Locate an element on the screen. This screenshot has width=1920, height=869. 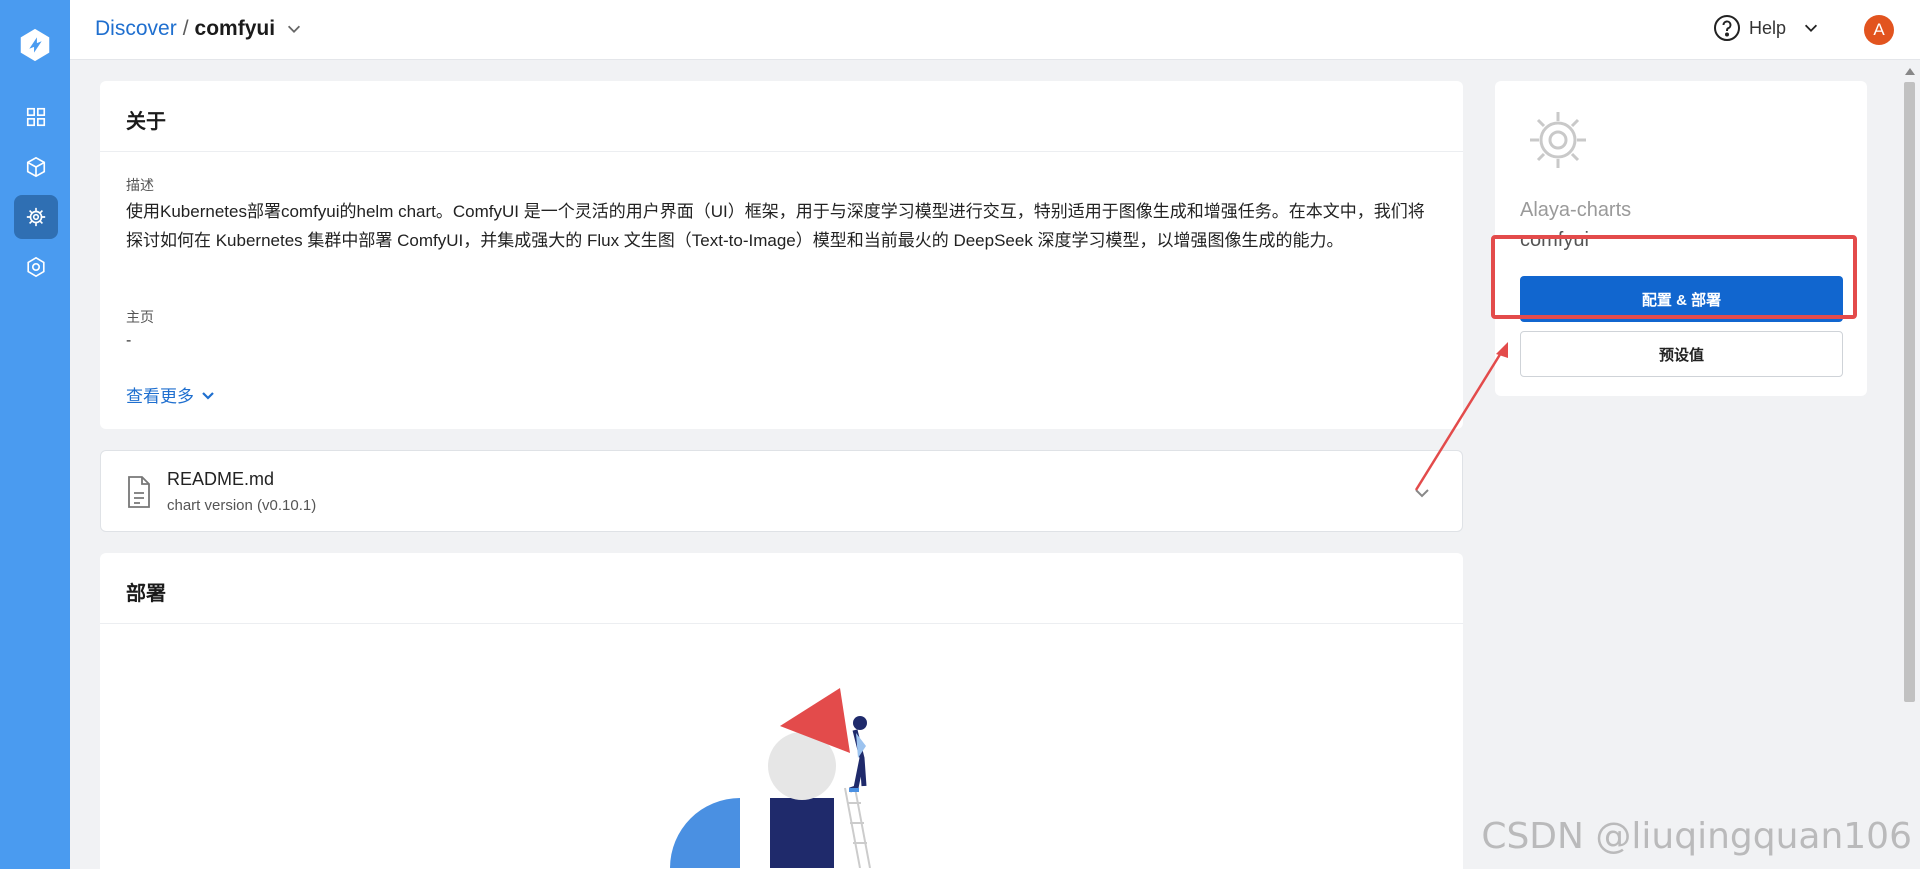
breadcrumb: Discover / comfyui is located at coordinates (199, 29).